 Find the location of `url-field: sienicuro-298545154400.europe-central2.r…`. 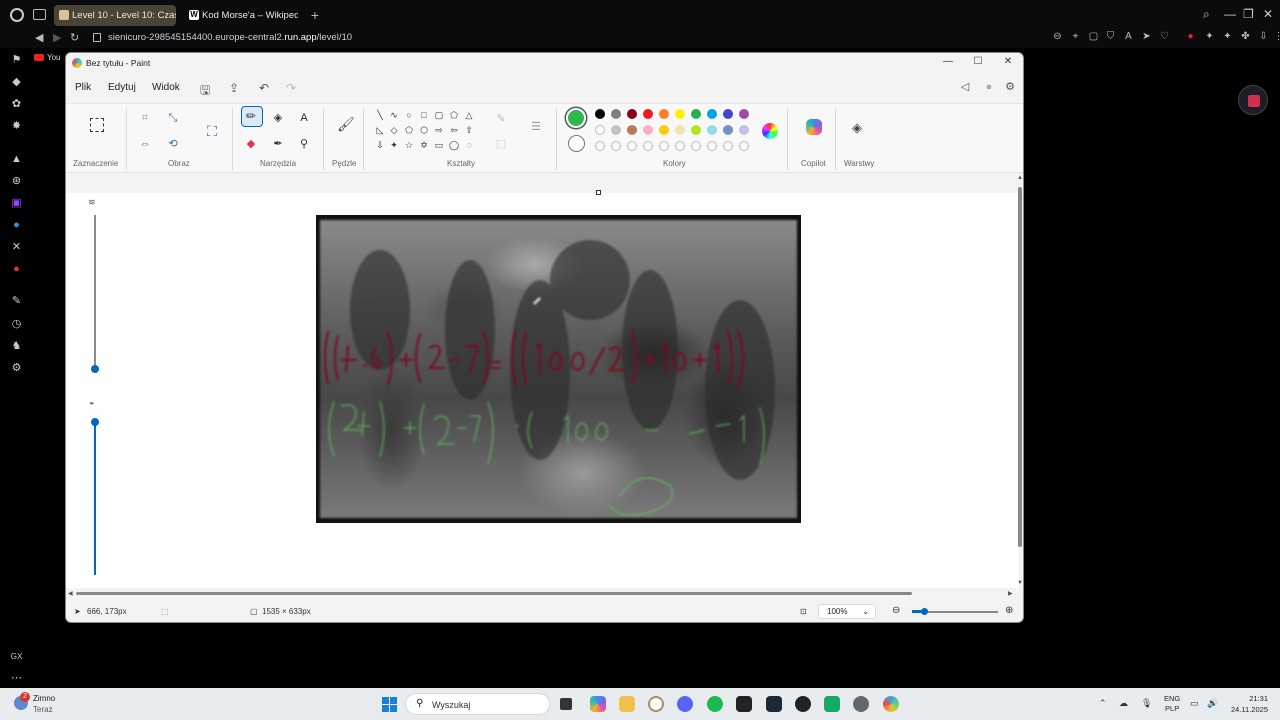

url-field: sienicuro-298545154400.europe-central2.r… is located at coordinates (230, 37).